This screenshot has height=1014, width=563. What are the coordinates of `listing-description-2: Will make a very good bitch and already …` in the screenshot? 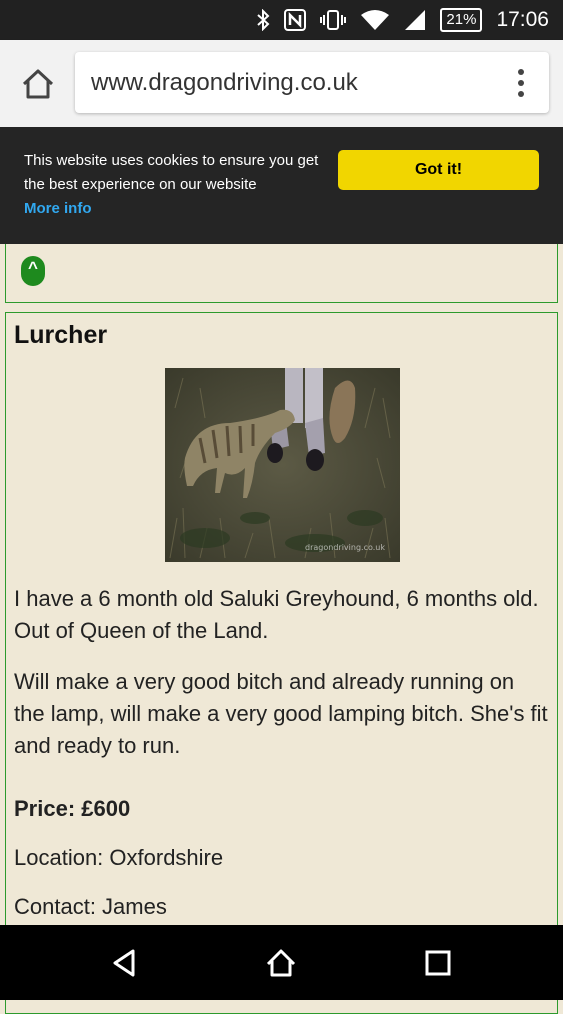 It's located at (281, 713).